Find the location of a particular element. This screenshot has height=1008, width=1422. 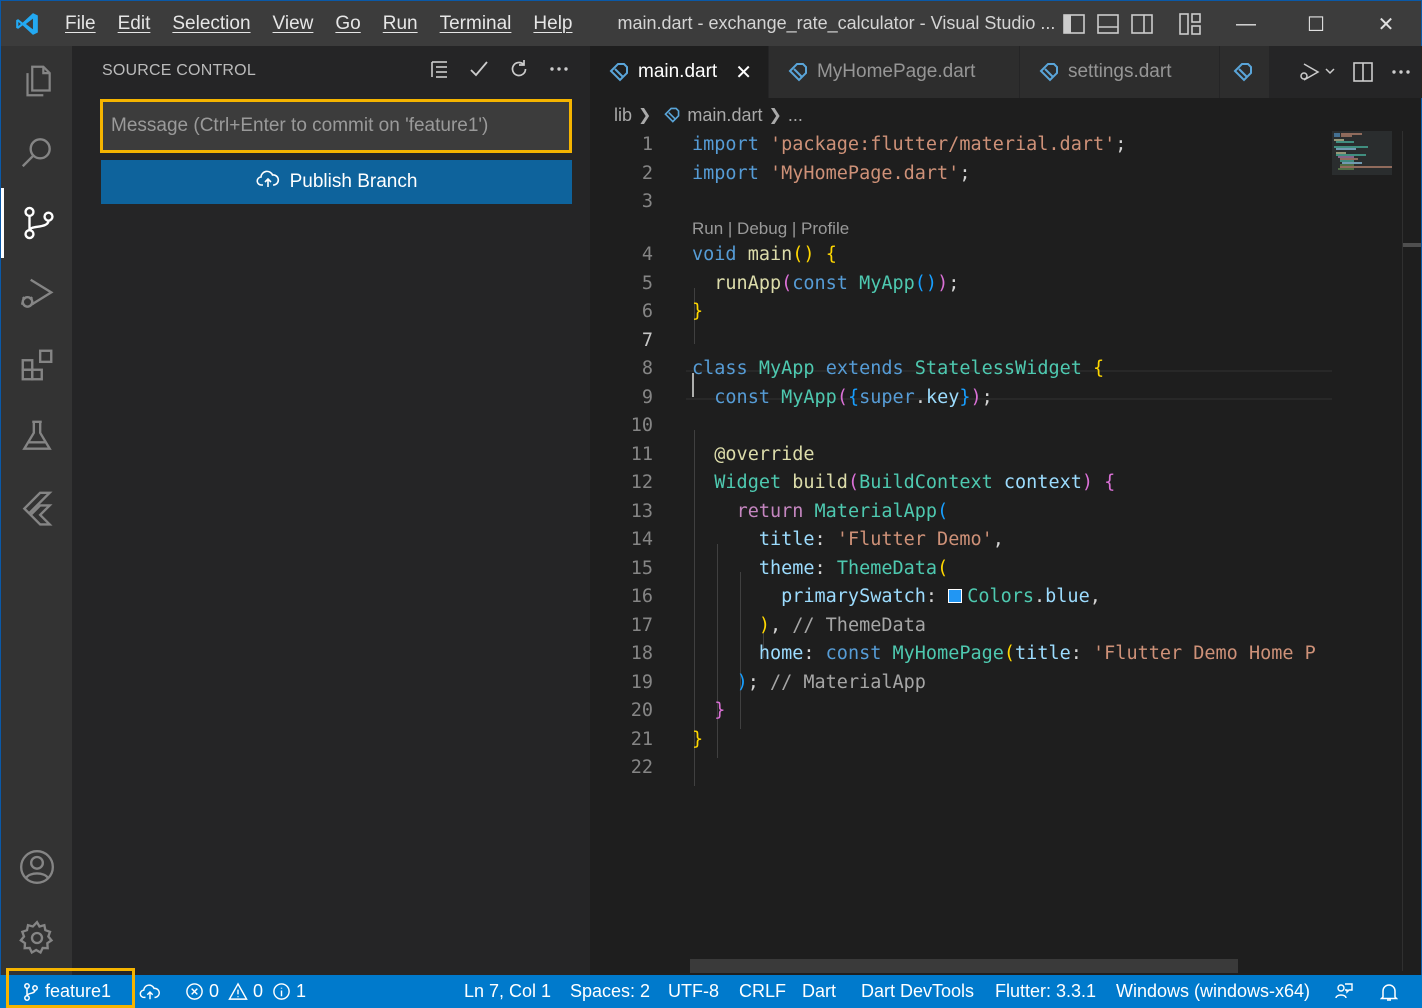

tab-myhomepage-dart: MyHomePage.dart is located at coordinates (894, 72).